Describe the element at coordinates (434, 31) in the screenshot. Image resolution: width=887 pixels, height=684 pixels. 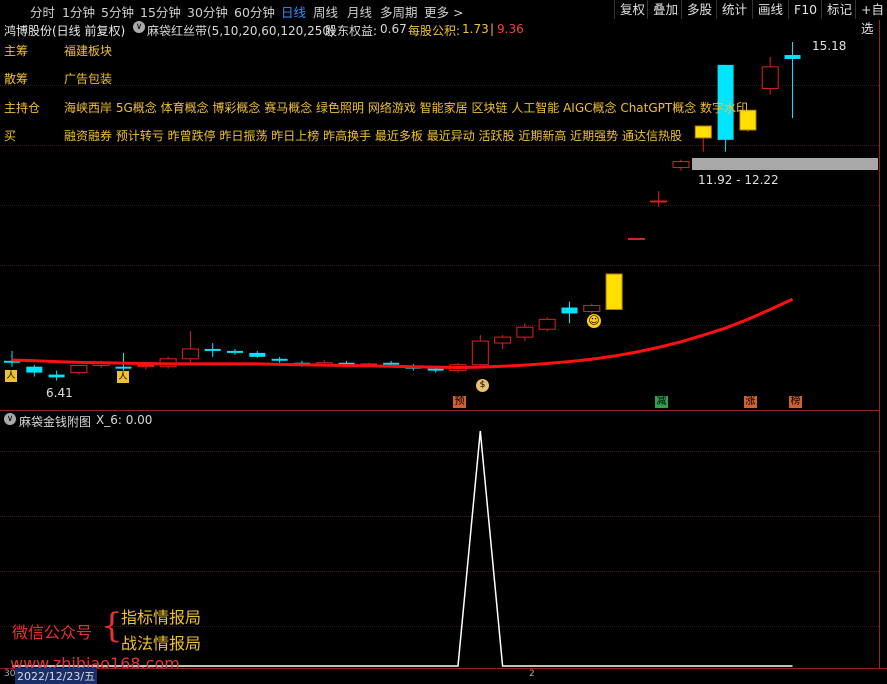
I see `reserve-label: 每股公积:` at that location.